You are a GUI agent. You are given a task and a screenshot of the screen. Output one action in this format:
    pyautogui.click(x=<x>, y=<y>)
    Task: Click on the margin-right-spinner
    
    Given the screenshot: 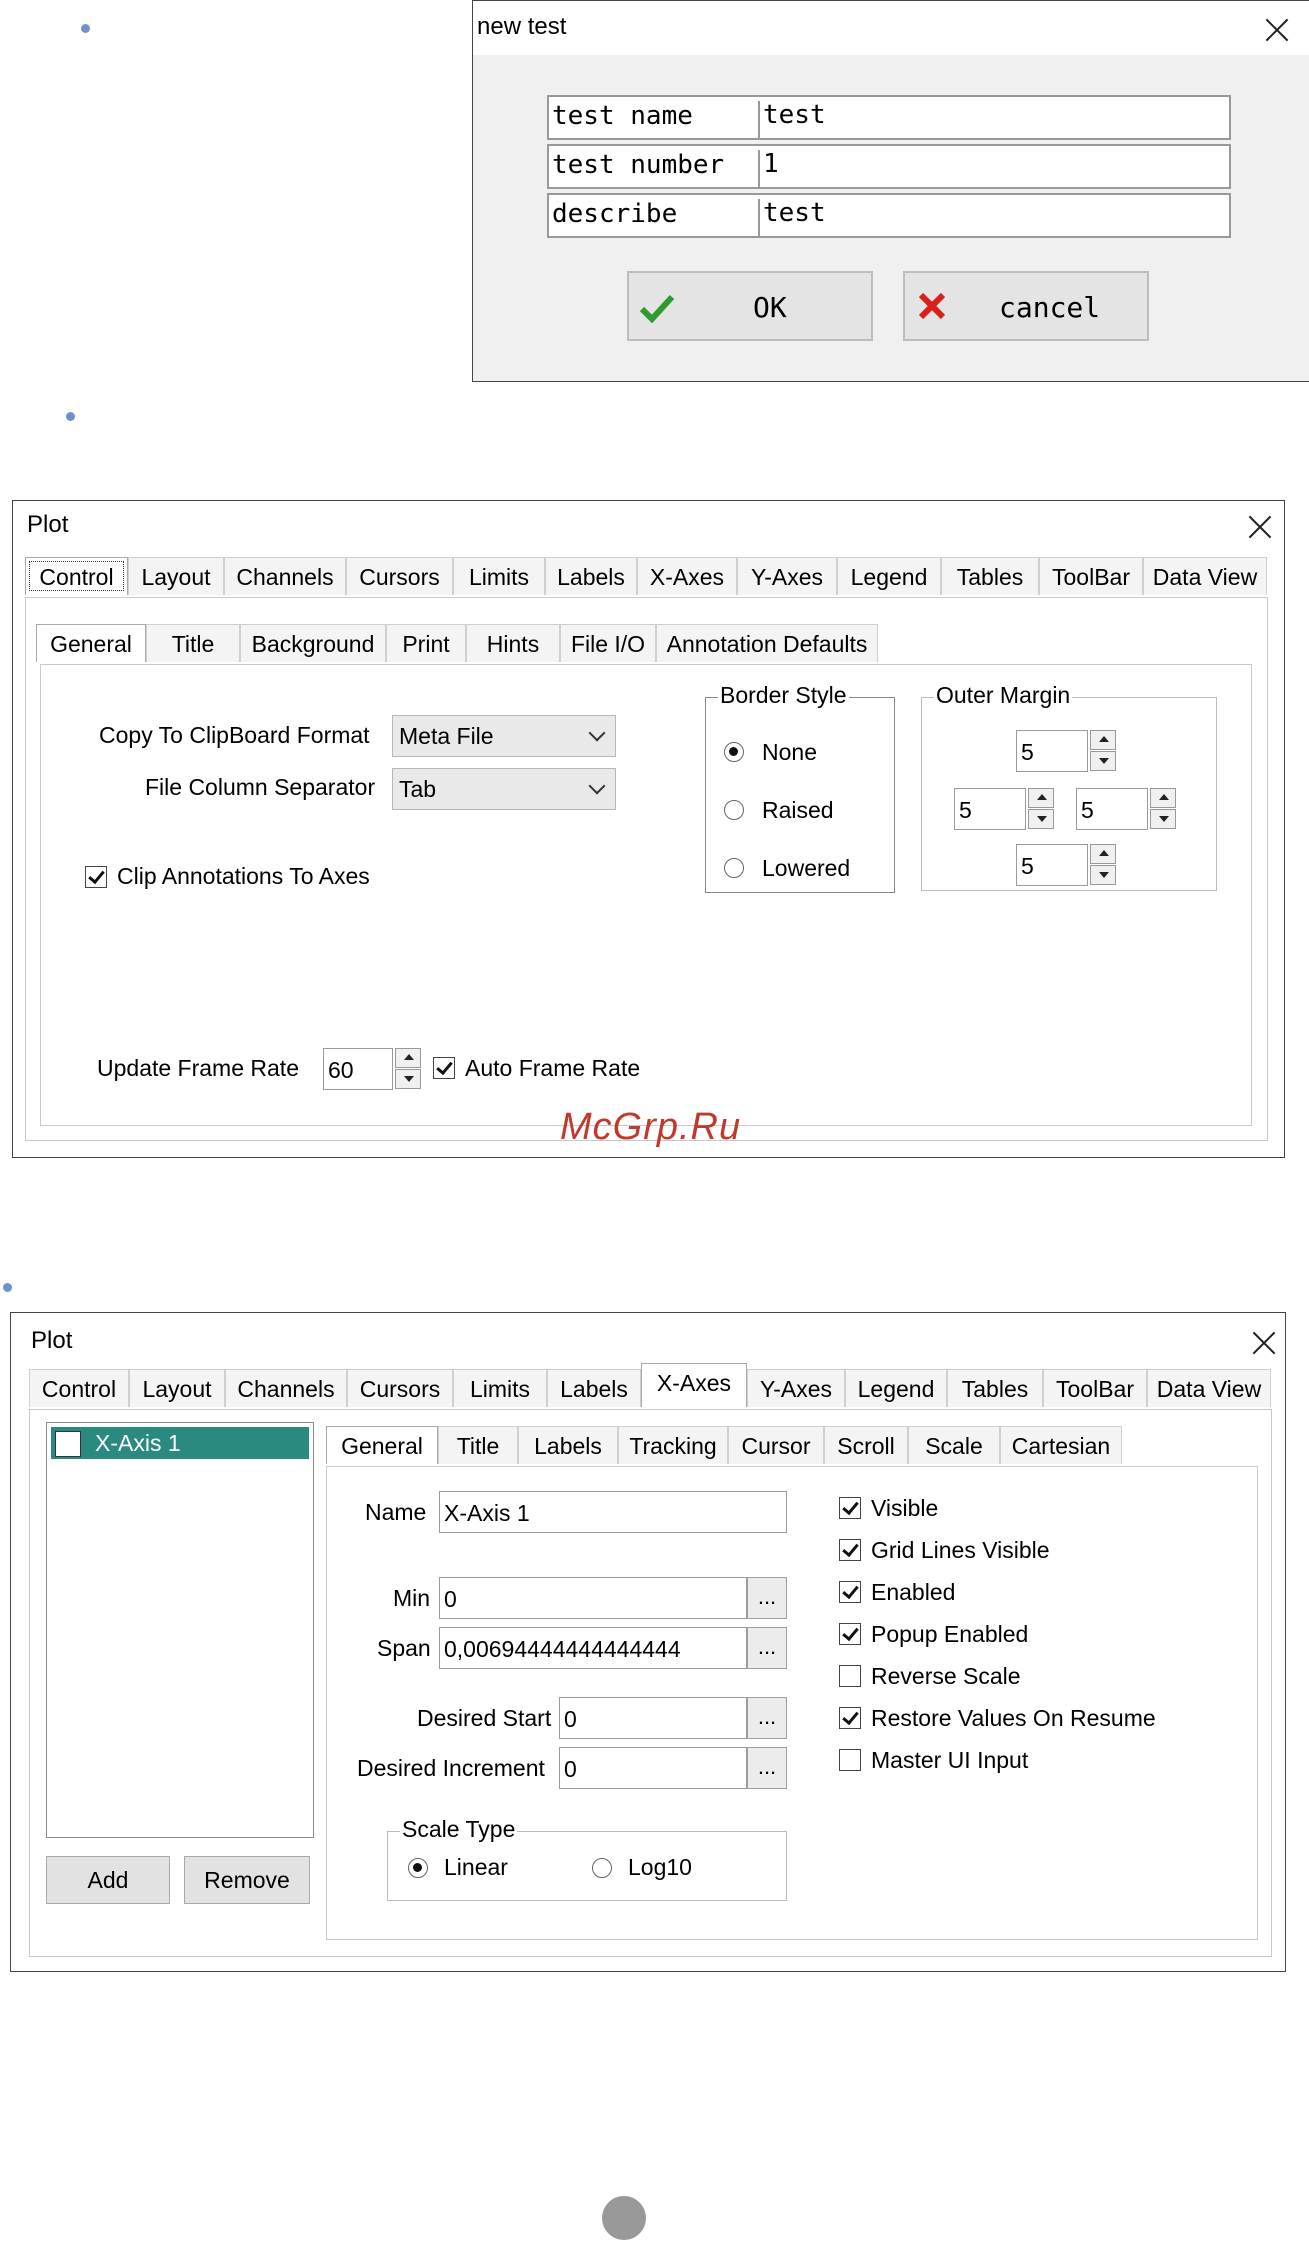 What is the action you would take?
    pyautogui.click(x=1163, y=809)
    